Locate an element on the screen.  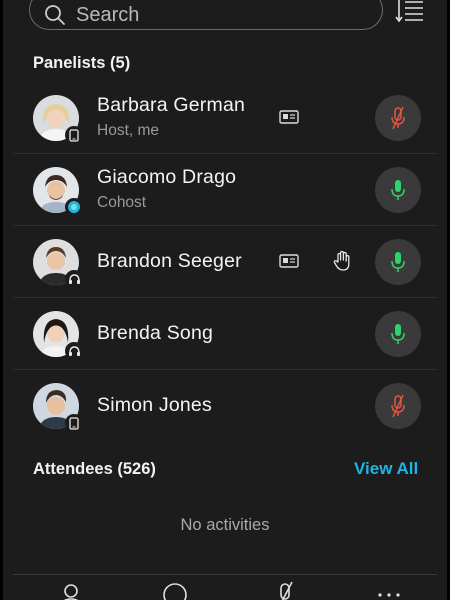
panelist-row: Brenda Song is located at coordinates (225, 334).